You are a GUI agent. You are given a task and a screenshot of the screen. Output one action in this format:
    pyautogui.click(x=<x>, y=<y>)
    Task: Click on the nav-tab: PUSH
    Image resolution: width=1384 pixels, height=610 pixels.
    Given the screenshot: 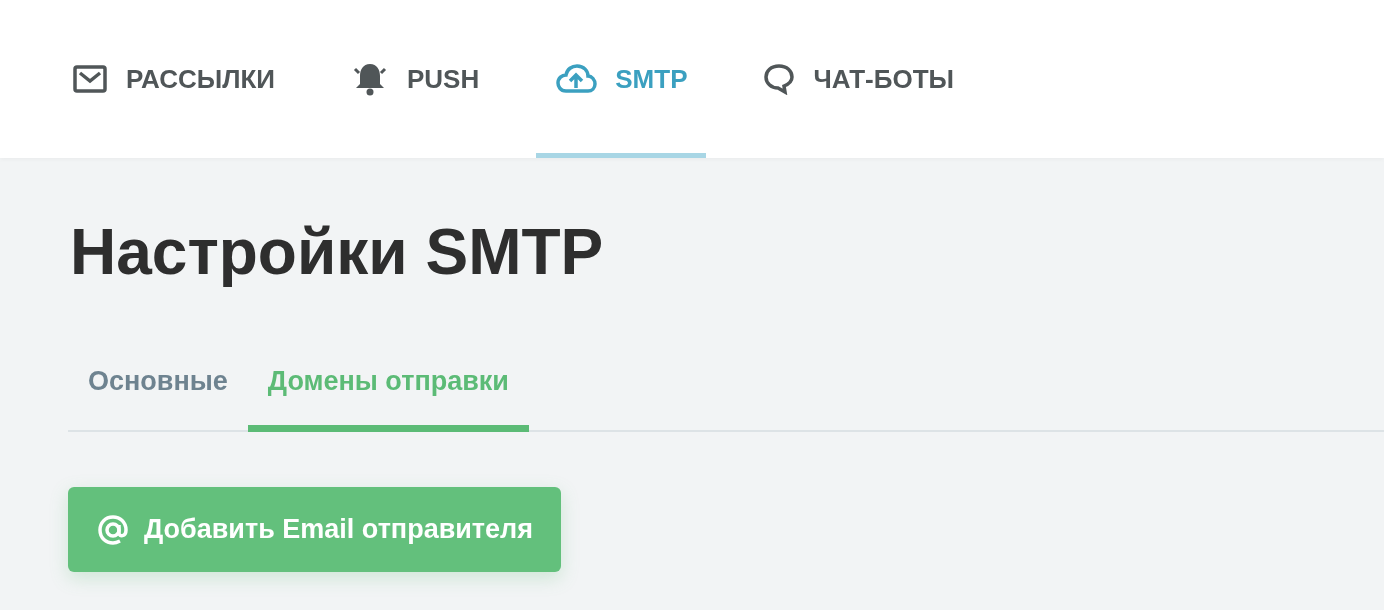 What is the action you would take?
    pyautogui.click(x=415, y=79)
    